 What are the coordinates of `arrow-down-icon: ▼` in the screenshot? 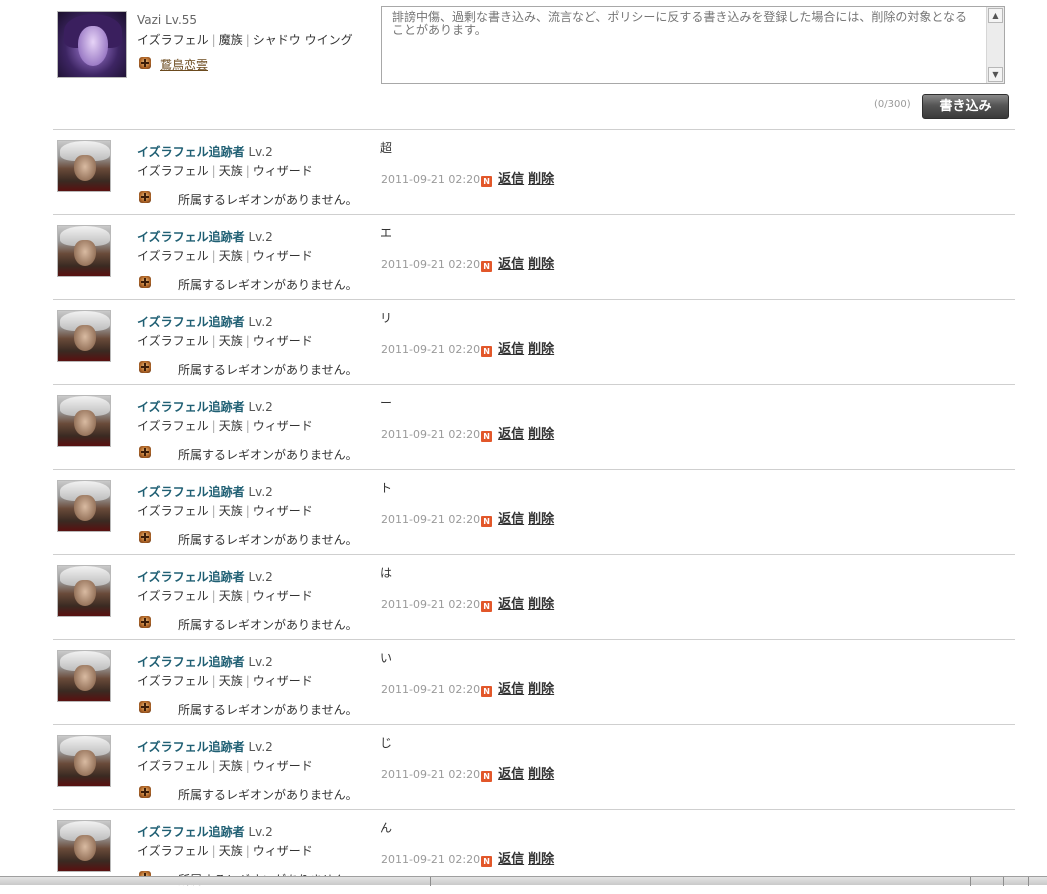 It's located at (995, 74).